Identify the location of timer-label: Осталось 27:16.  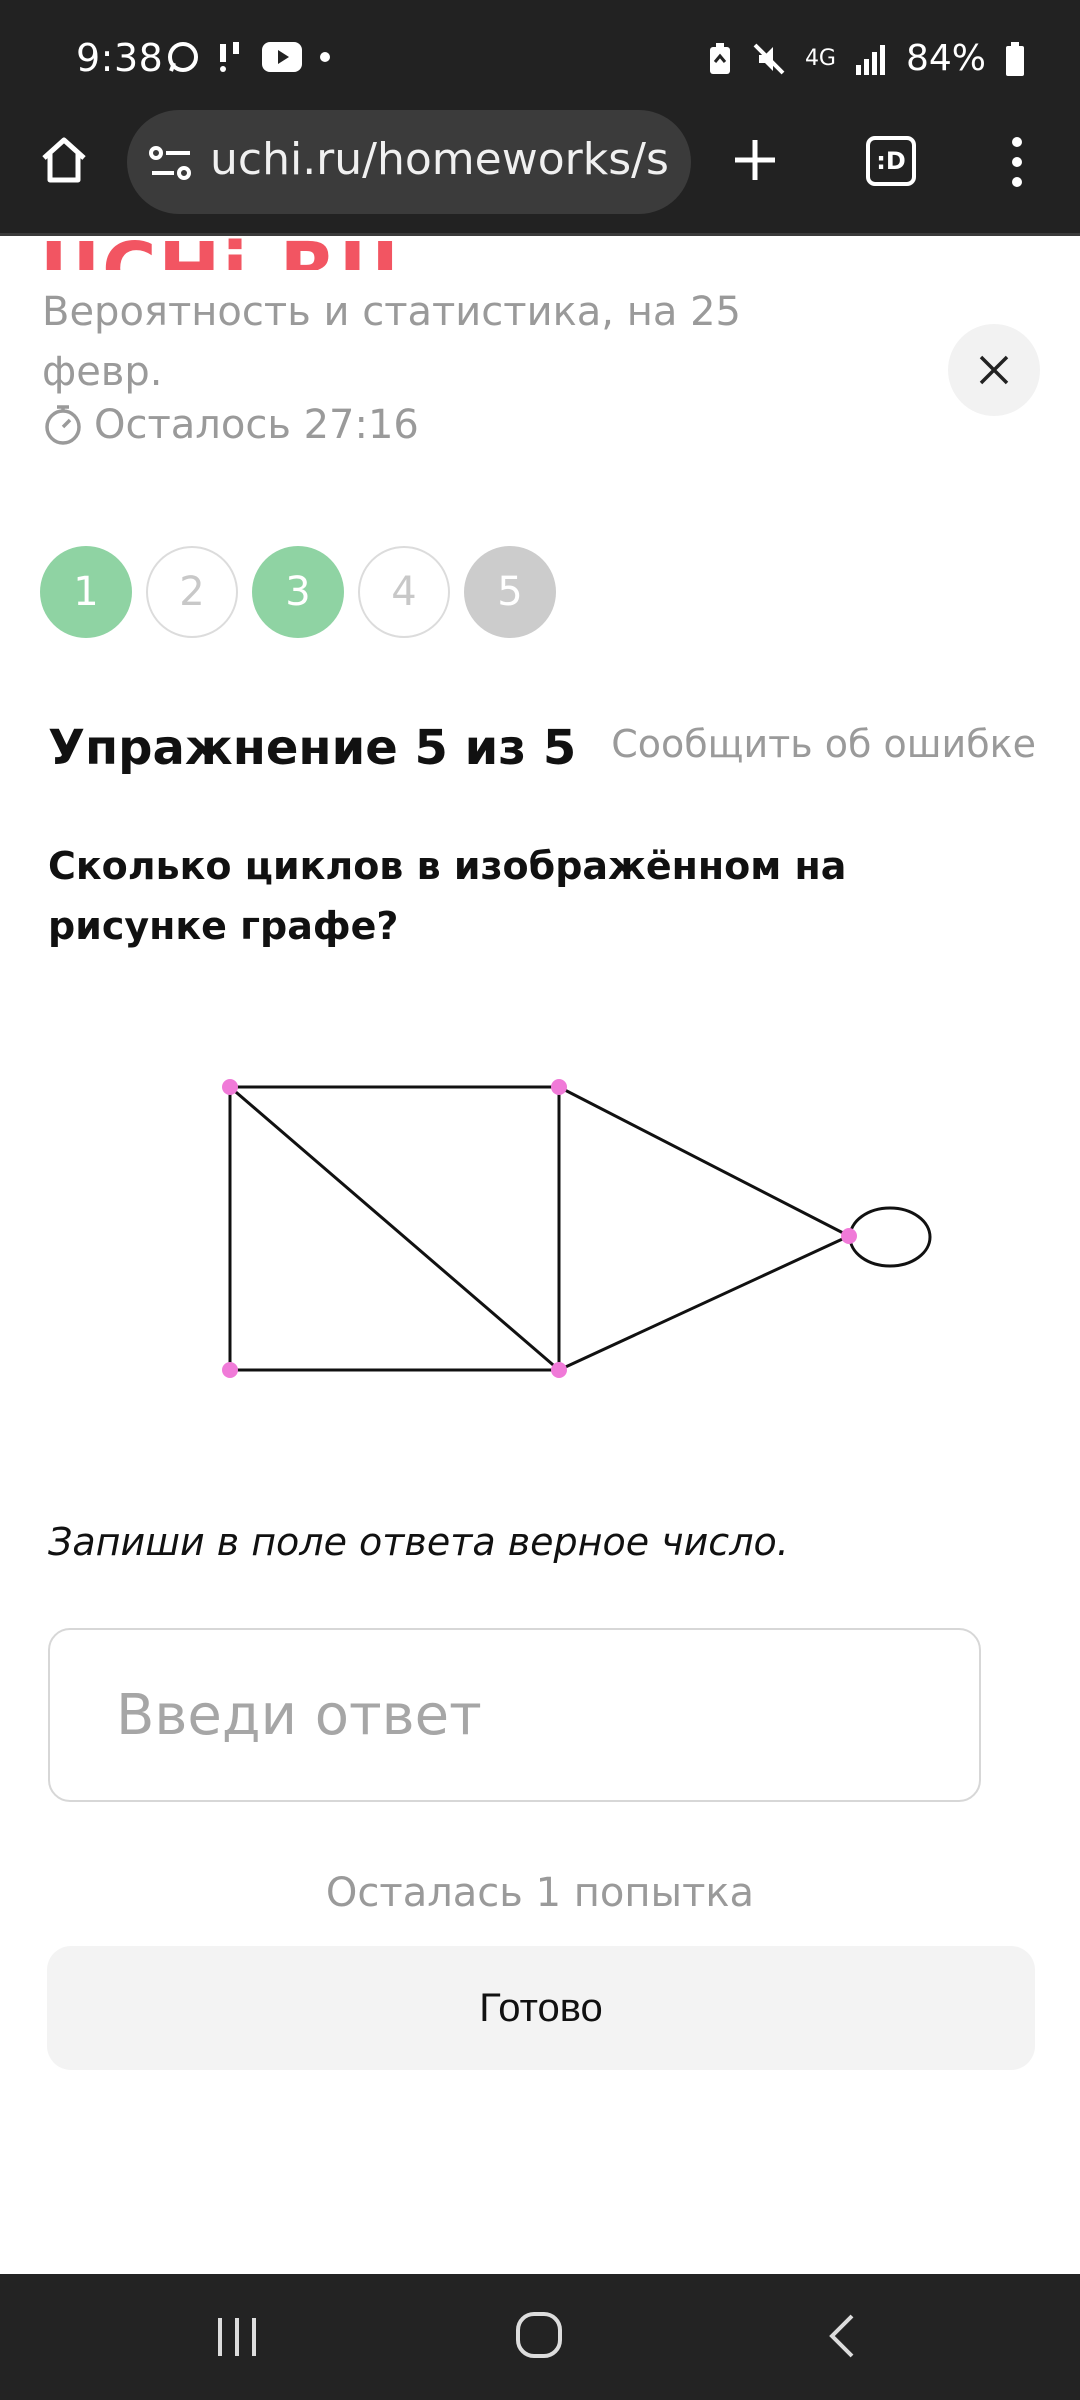
(256, 425).